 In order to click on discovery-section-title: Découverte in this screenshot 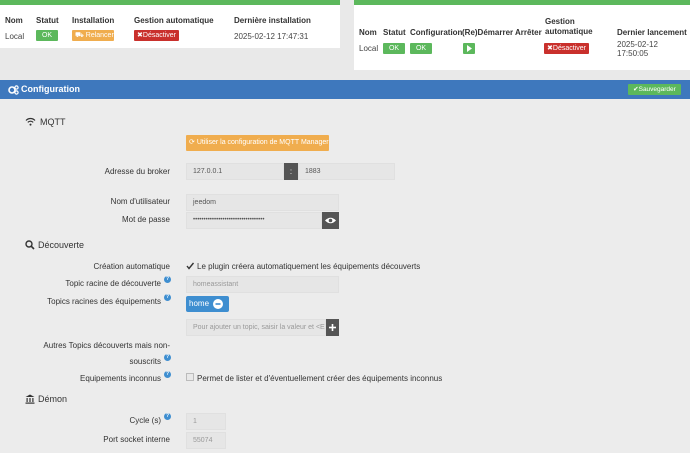, I will do `click(61, 245)`.